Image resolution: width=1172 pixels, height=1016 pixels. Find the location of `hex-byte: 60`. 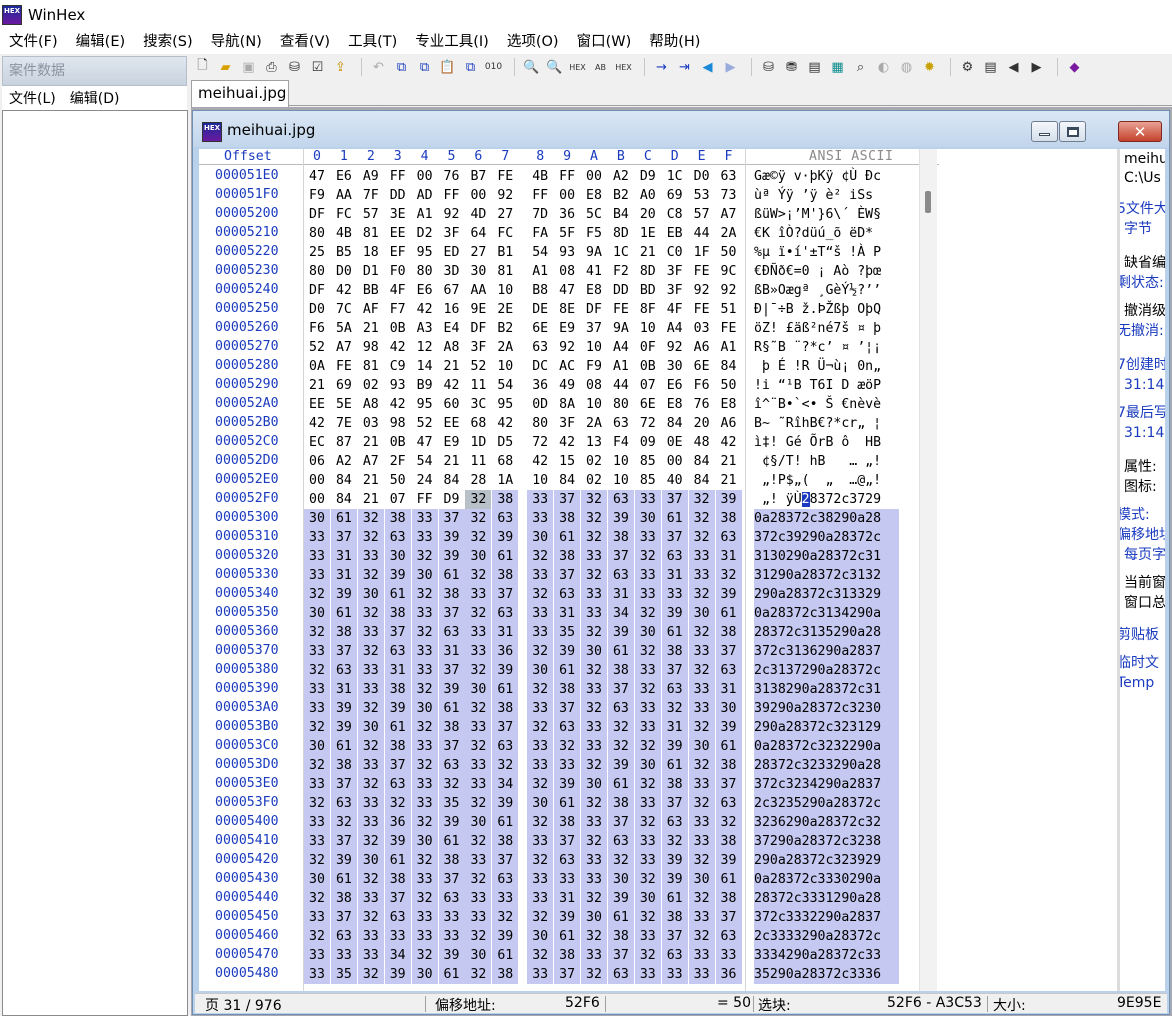

hex-byte: 60 is located at coordinates (452, 404).